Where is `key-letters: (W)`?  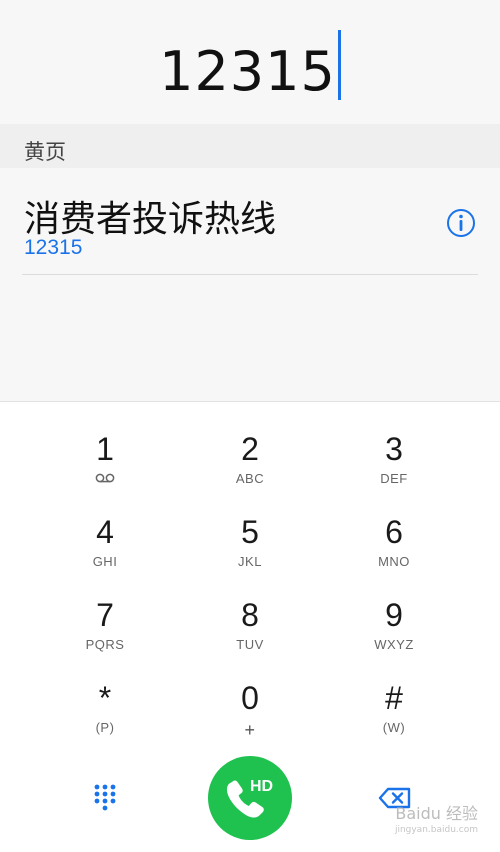
key-letters: (W) is located at coordinates (394, 727).